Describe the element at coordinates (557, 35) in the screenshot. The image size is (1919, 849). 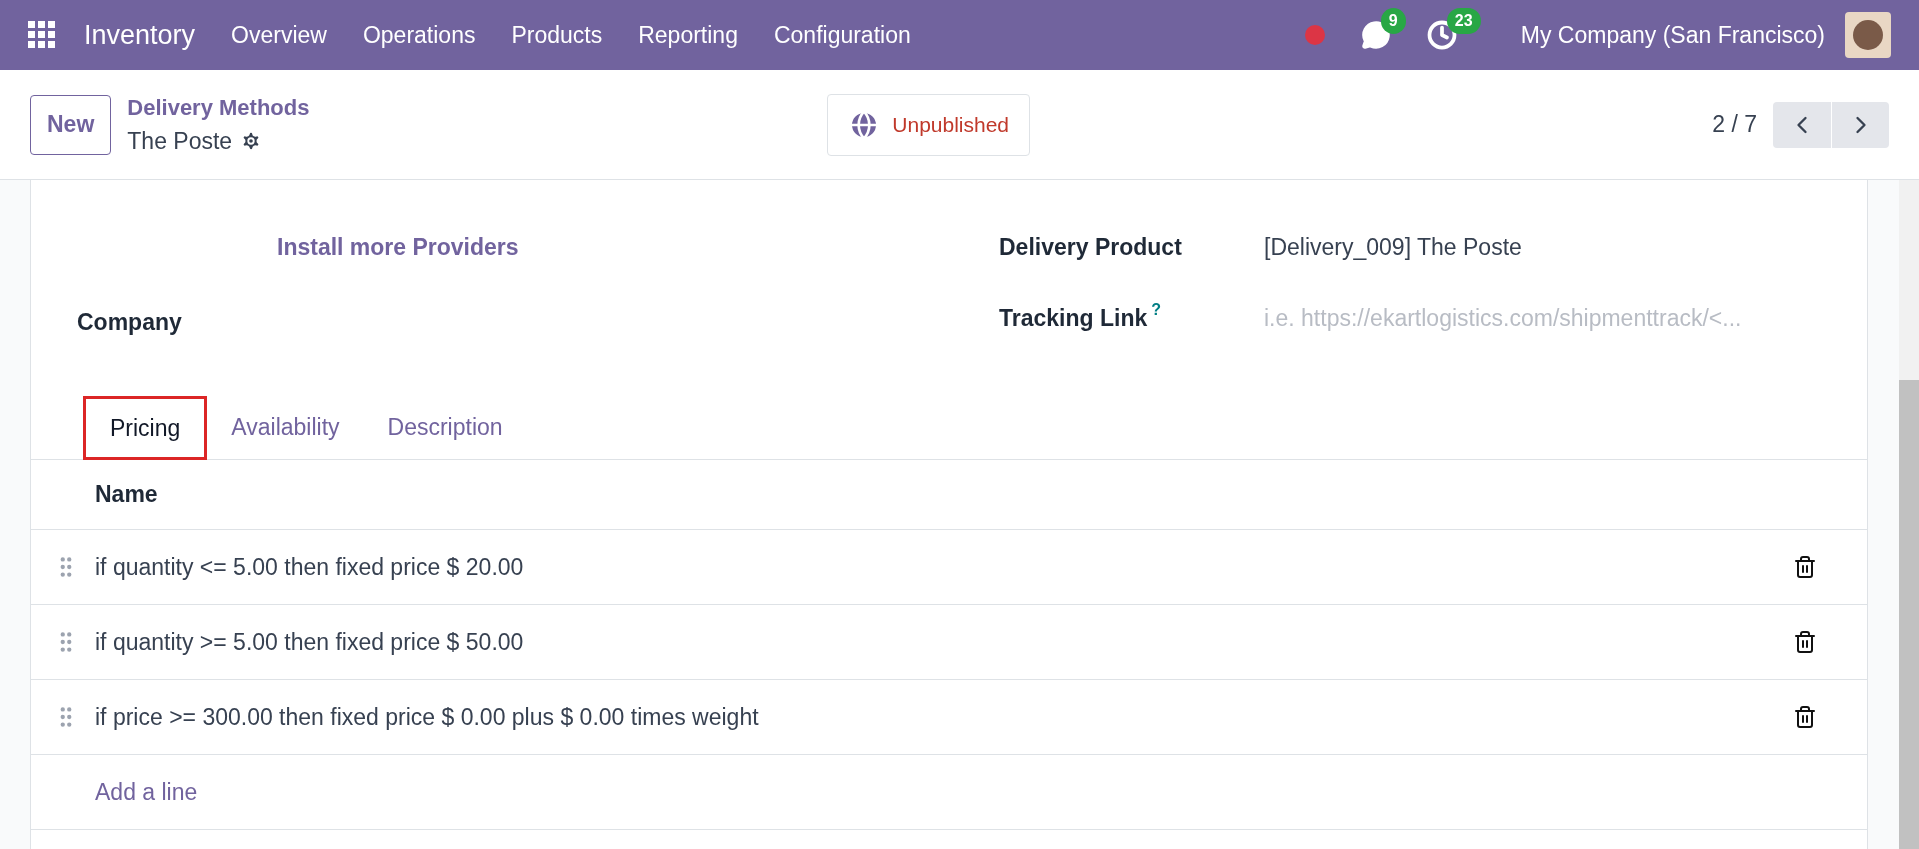
I see `menu-item: Products` at that location.